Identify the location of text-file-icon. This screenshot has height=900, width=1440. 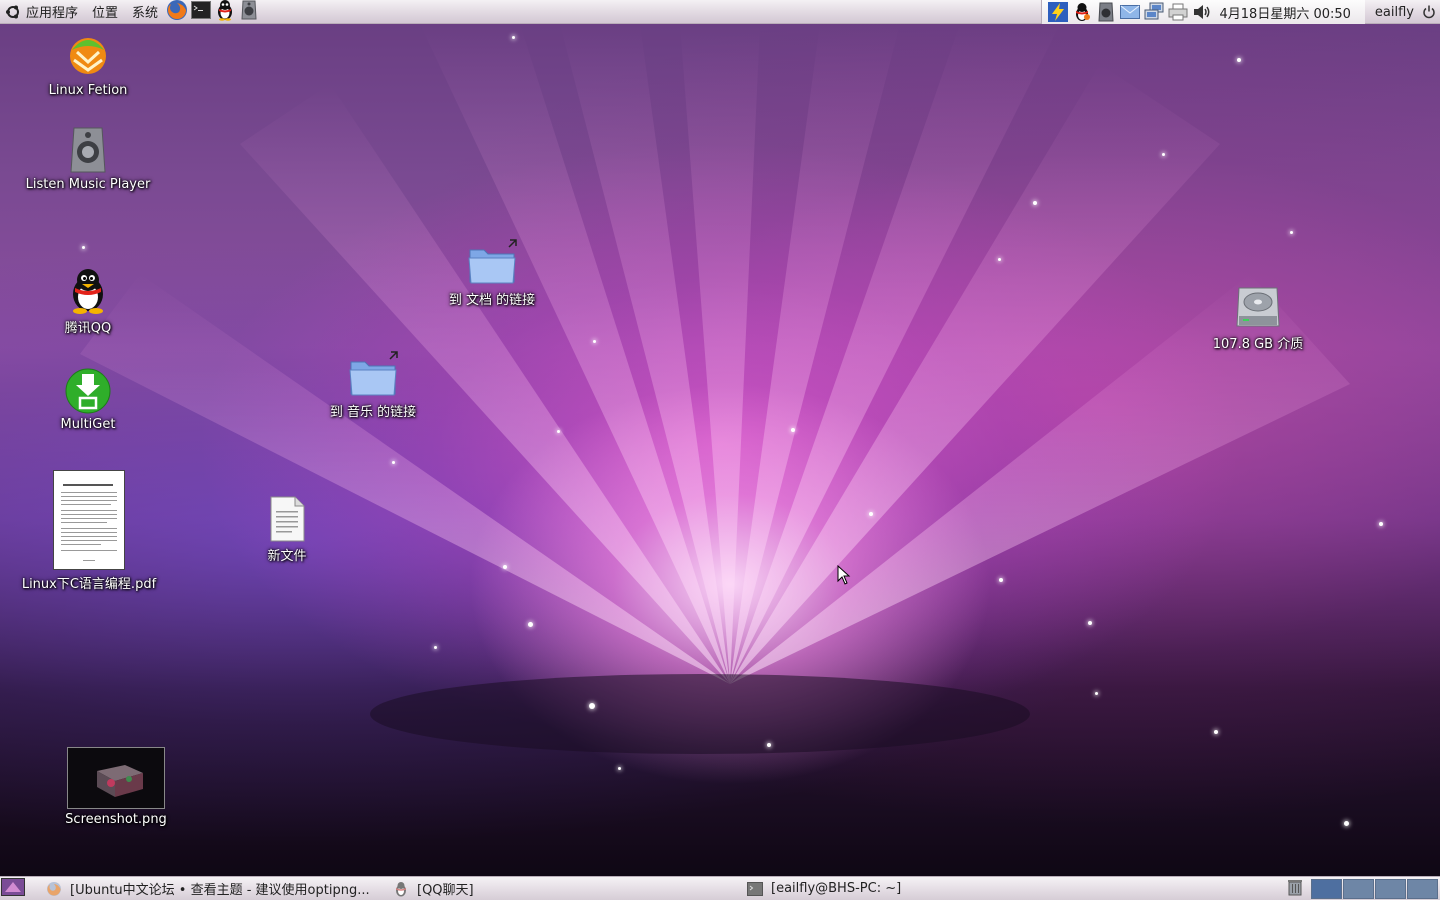
(287, 518).